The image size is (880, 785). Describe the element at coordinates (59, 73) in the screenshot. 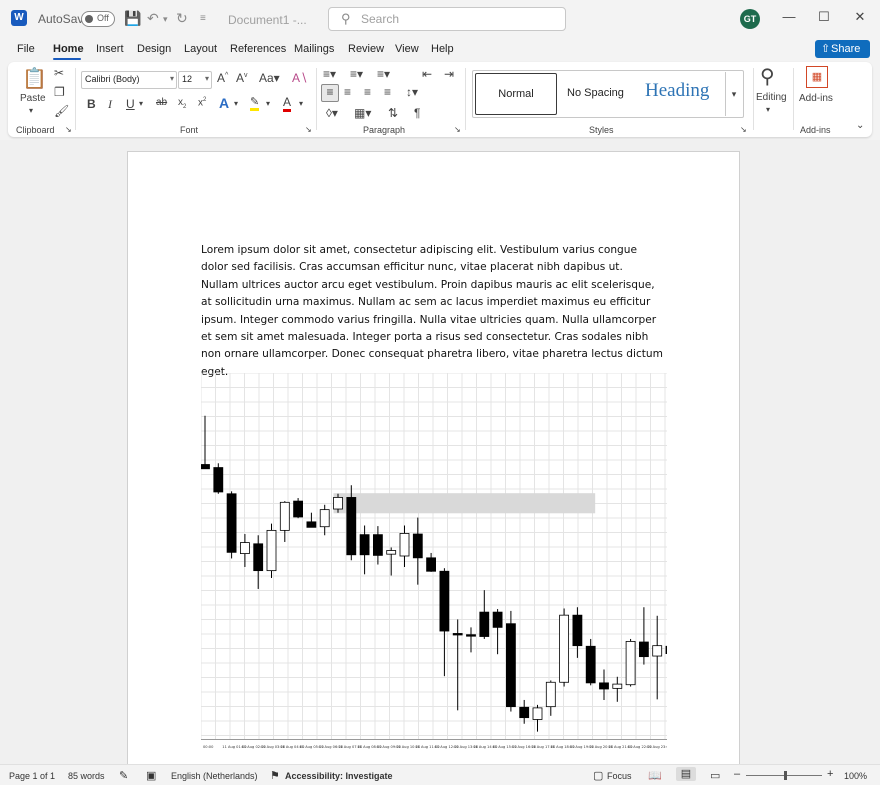

I see `cut-icon: ✂` at that location.